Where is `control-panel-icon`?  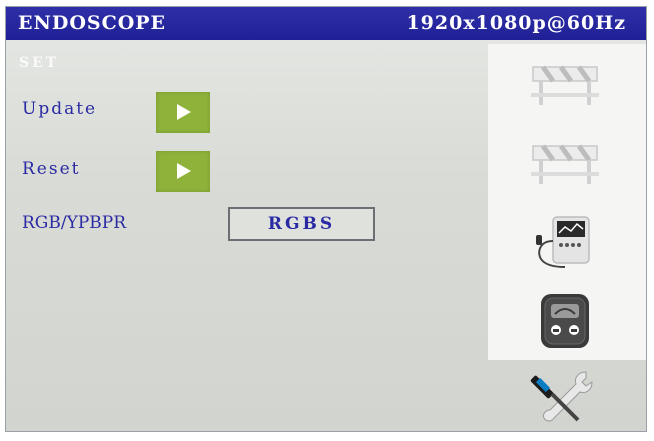
control-panel-icon is located at coordinates (565, 321).